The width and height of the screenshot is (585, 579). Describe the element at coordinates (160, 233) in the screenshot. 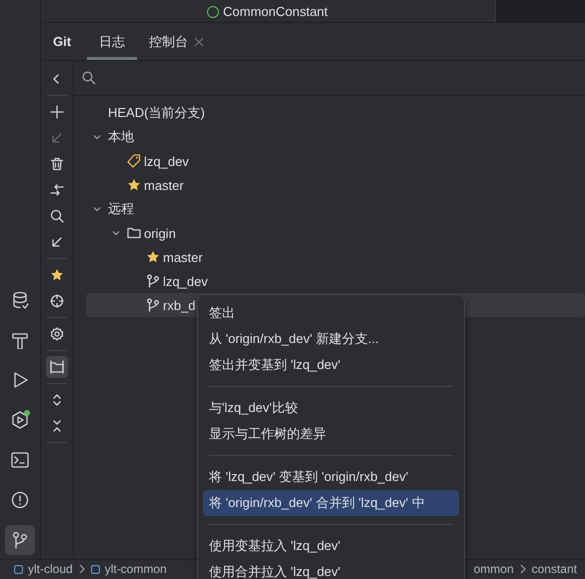

I see `branch-label: origin` at that location.